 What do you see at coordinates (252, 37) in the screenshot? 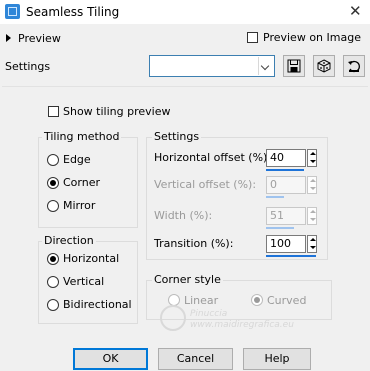
I see `preview-on-image-checkbox` at bounding box center [252, 37].